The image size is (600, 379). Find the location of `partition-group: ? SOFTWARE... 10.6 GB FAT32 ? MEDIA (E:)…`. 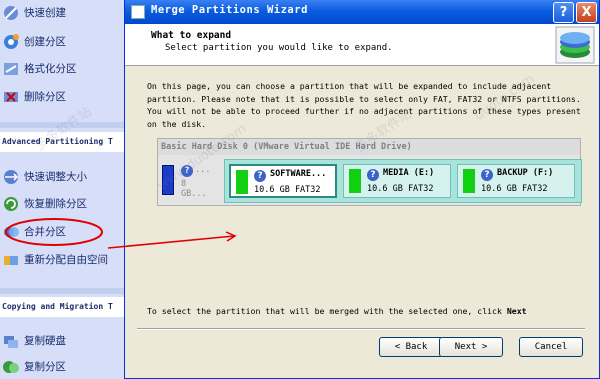

partition-group: ? SOFTWARE... 10.6 GB FAT32 ? MEDIA (E:)… is located at coordinates (403, 181).